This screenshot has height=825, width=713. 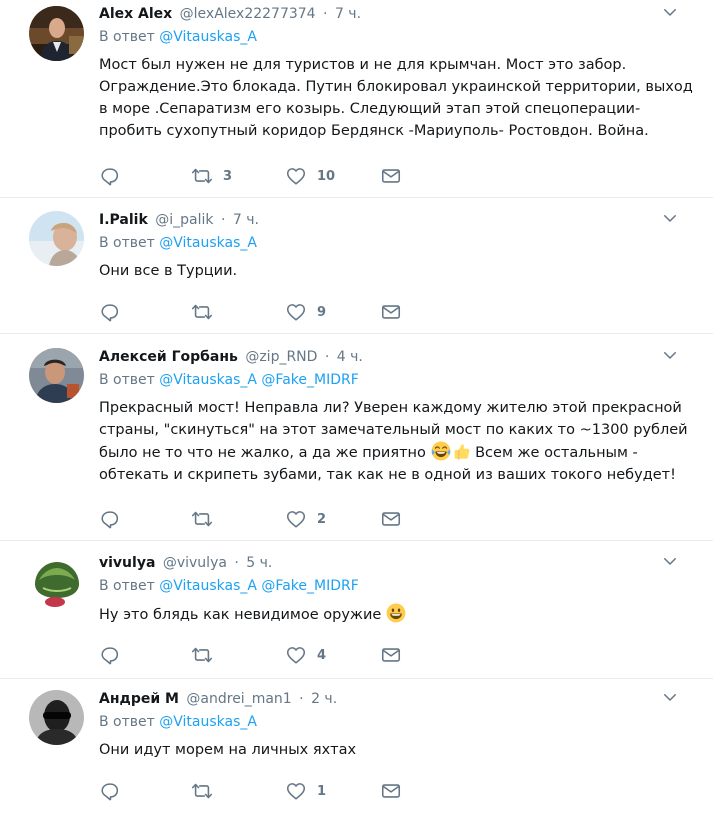 I want to click on like-button: 1, so click(x=305, y=791).